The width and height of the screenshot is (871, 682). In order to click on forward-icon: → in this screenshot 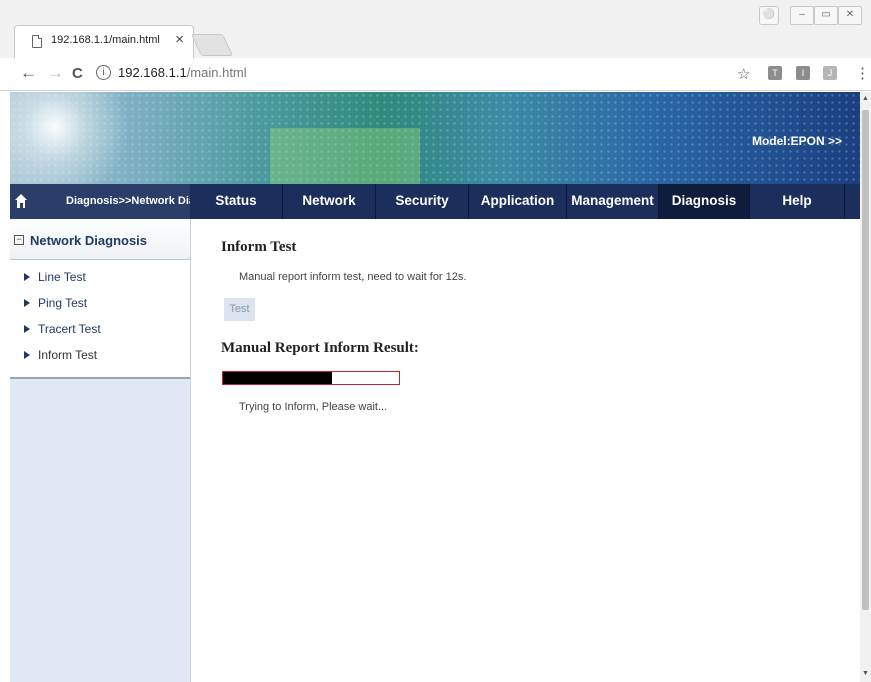, I will do `click(55, 73)`.